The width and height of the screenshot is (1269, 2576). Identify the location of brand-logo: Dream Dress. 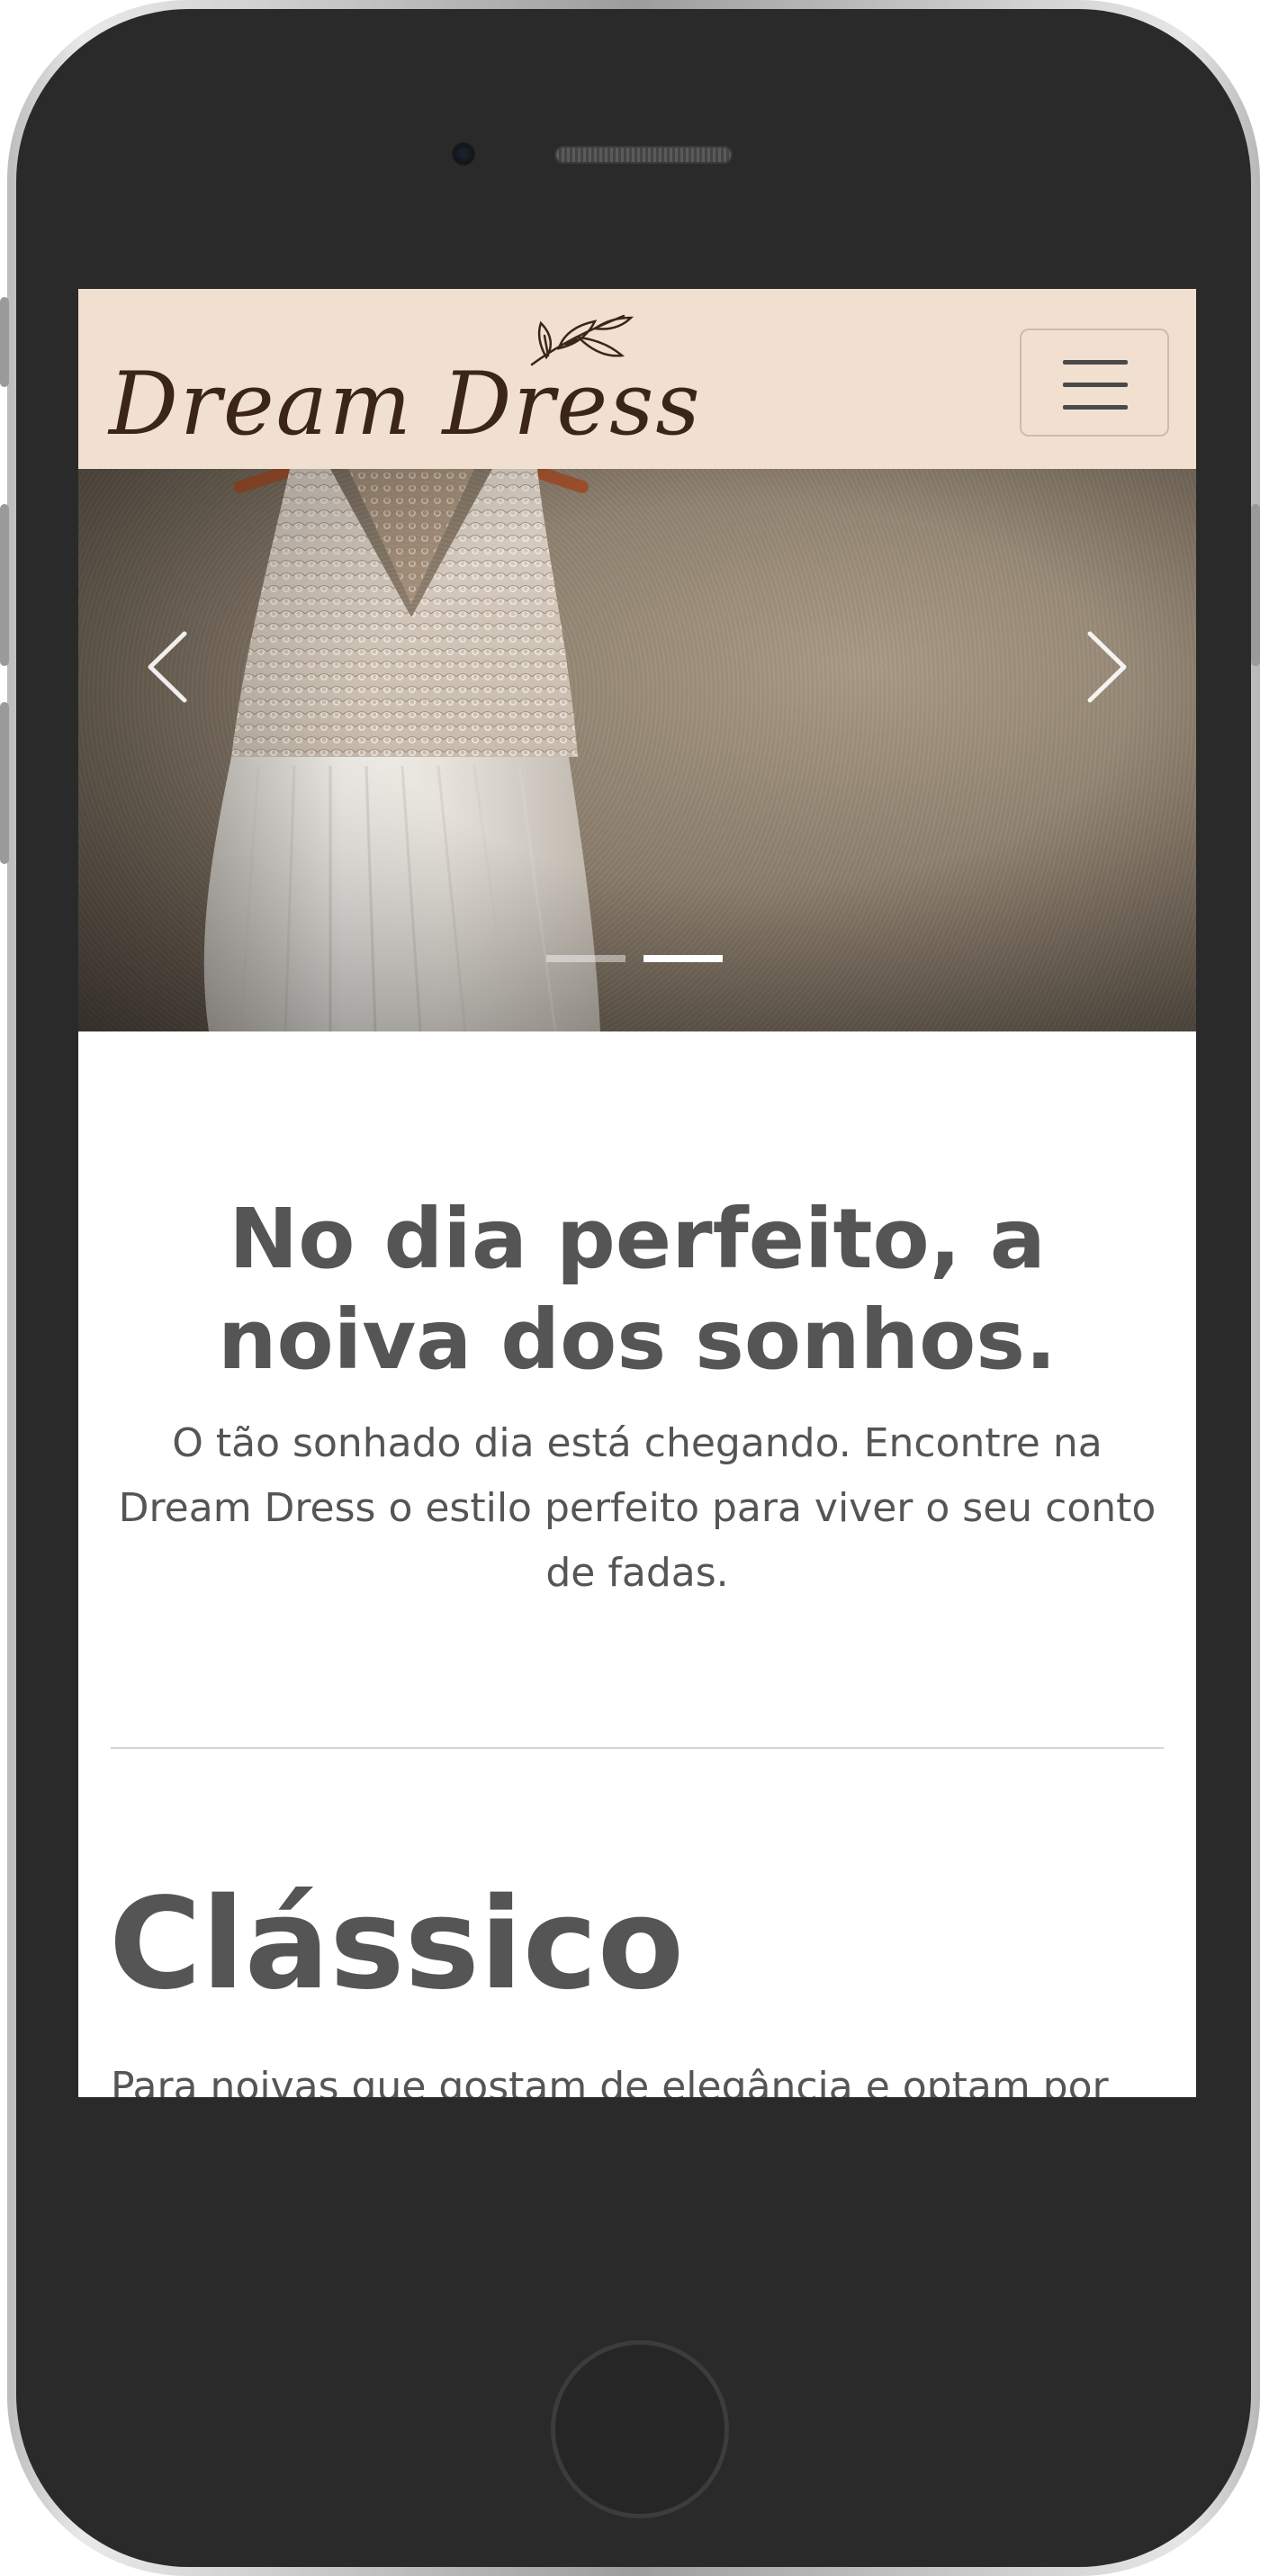
(404, 385).